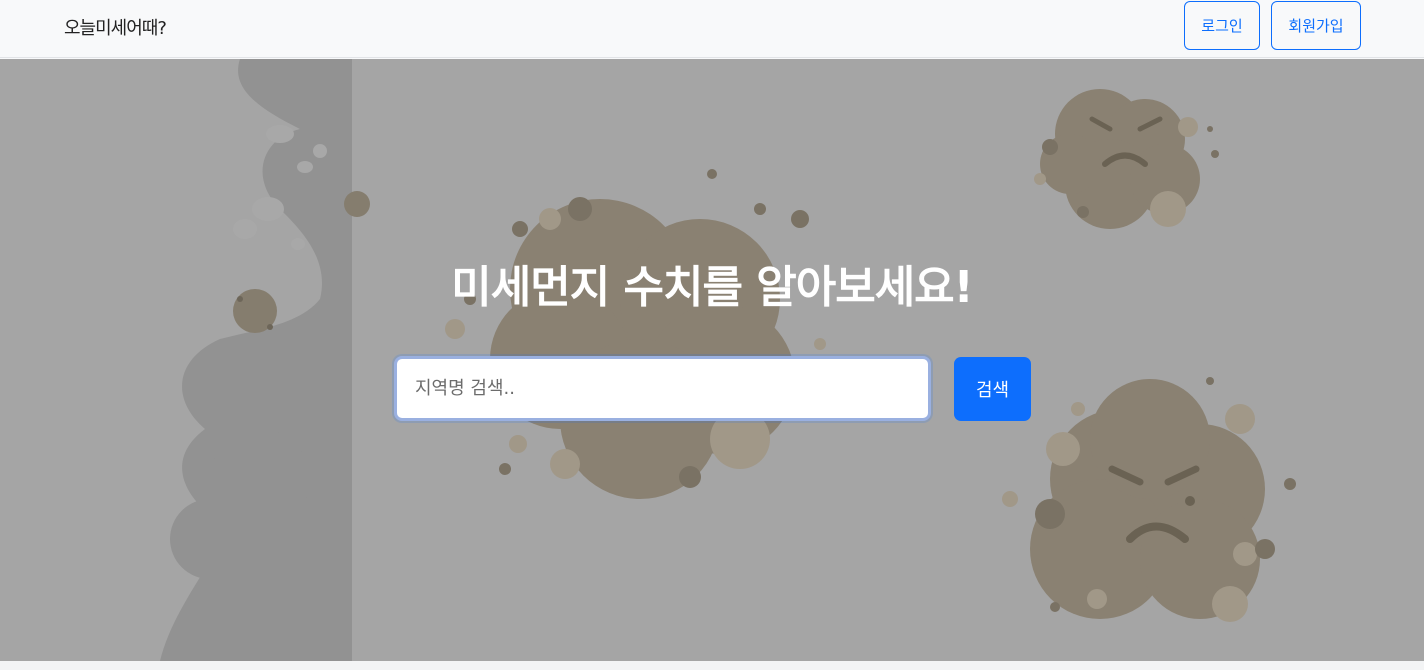  I want to click on center-dust-cloud-icon, so click(635, 334).